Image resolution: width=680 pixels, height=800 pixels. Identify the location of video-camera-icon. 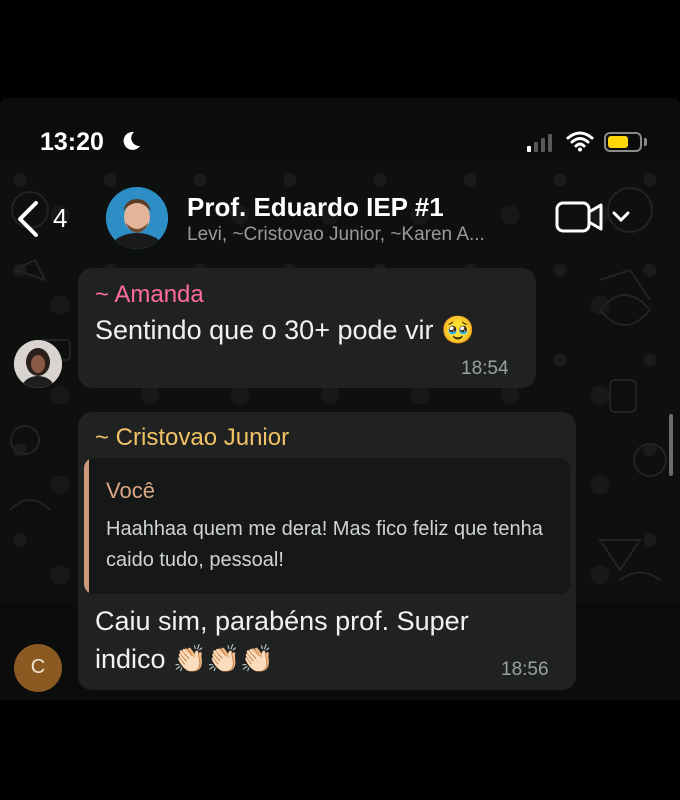
(580, 217).